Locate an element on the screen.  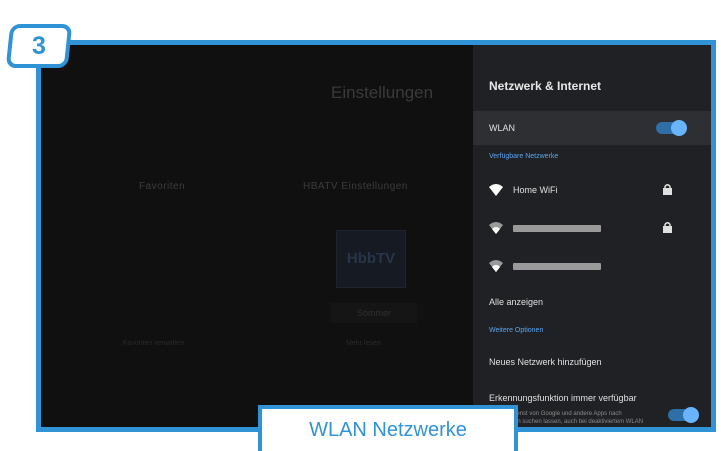
step-number-badge: 3 is located at coordinates (39, 46).